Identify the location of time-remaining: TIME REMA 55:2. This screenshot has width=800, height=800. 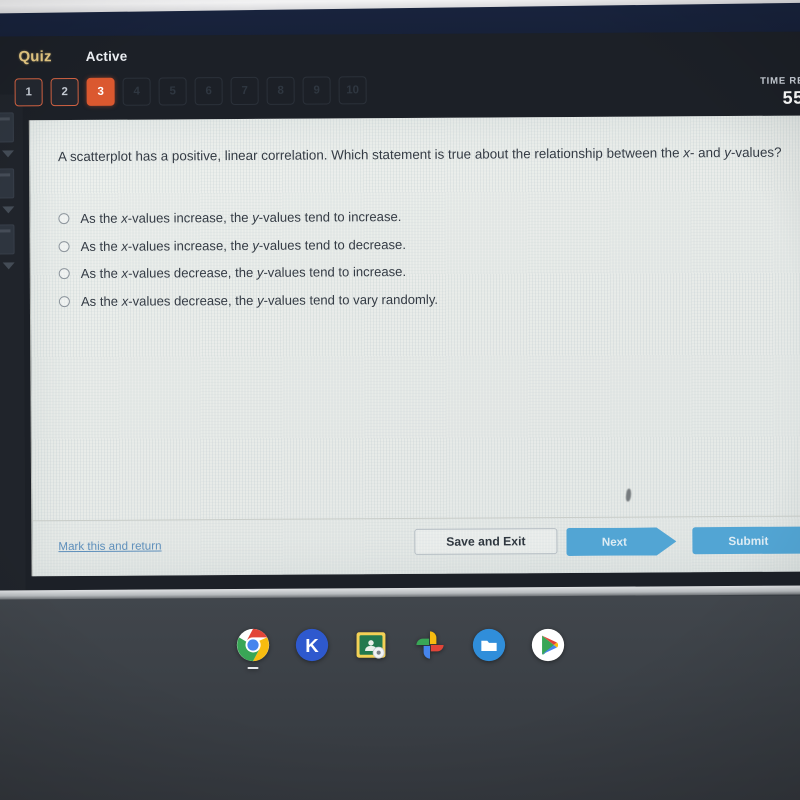
(750, 92).